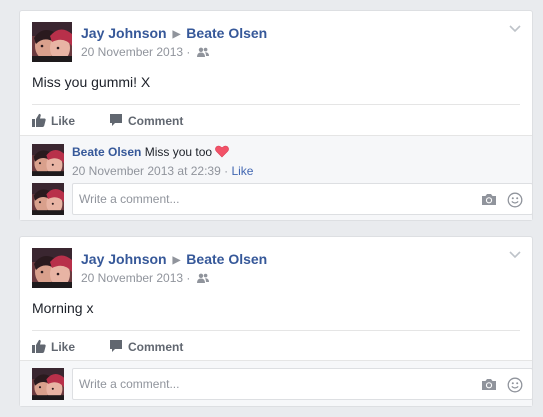 This screenshot has width=543, height=417. Describe the element at coordinates (63, 308) in the screenshot. I see `post-text: Morning x` at that location.